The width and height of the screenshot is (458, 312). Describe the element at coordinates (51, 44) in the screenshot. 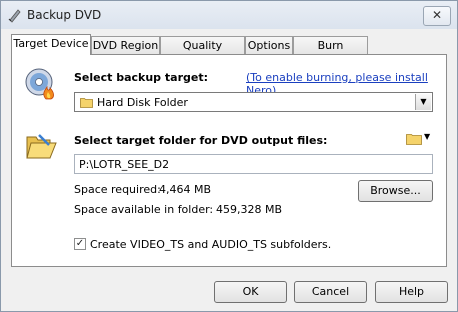

I see `tab-target-device: Target Device` at that location.